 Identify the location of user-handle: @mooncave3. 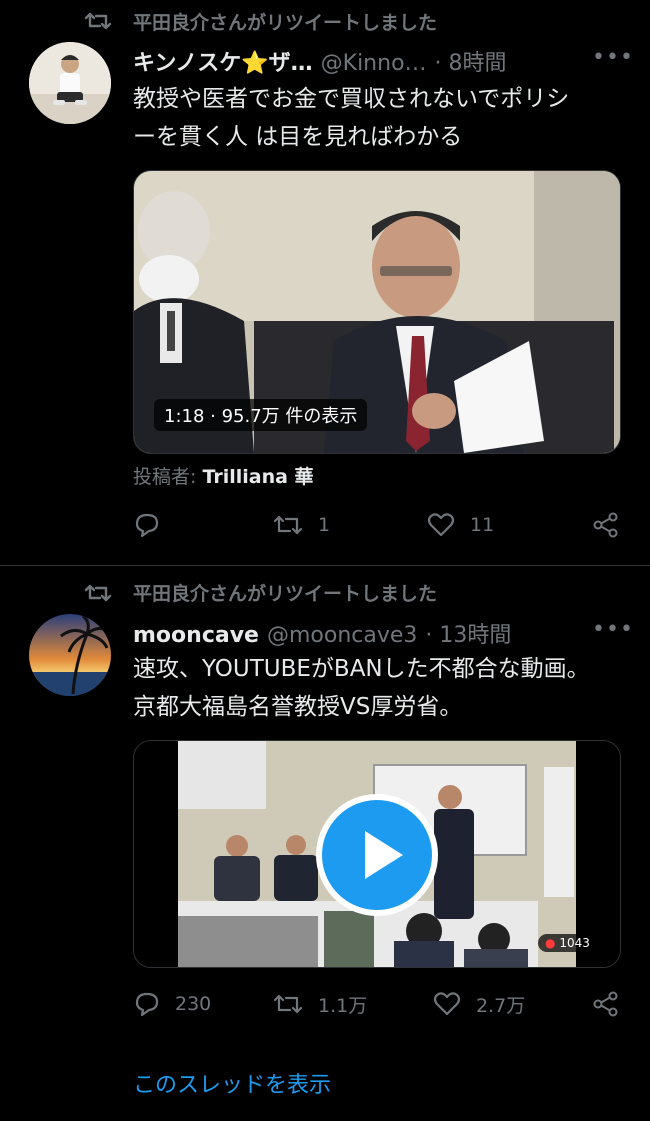
(342, 635).